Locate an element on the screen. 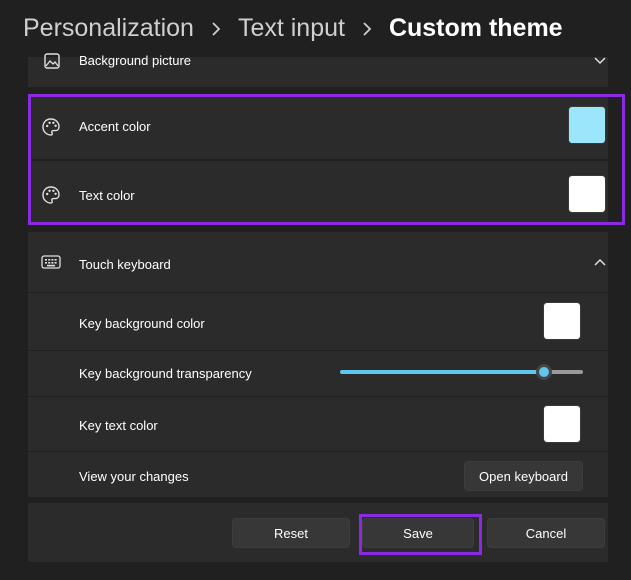  transparency-slider is located at coordinates (461, 372).